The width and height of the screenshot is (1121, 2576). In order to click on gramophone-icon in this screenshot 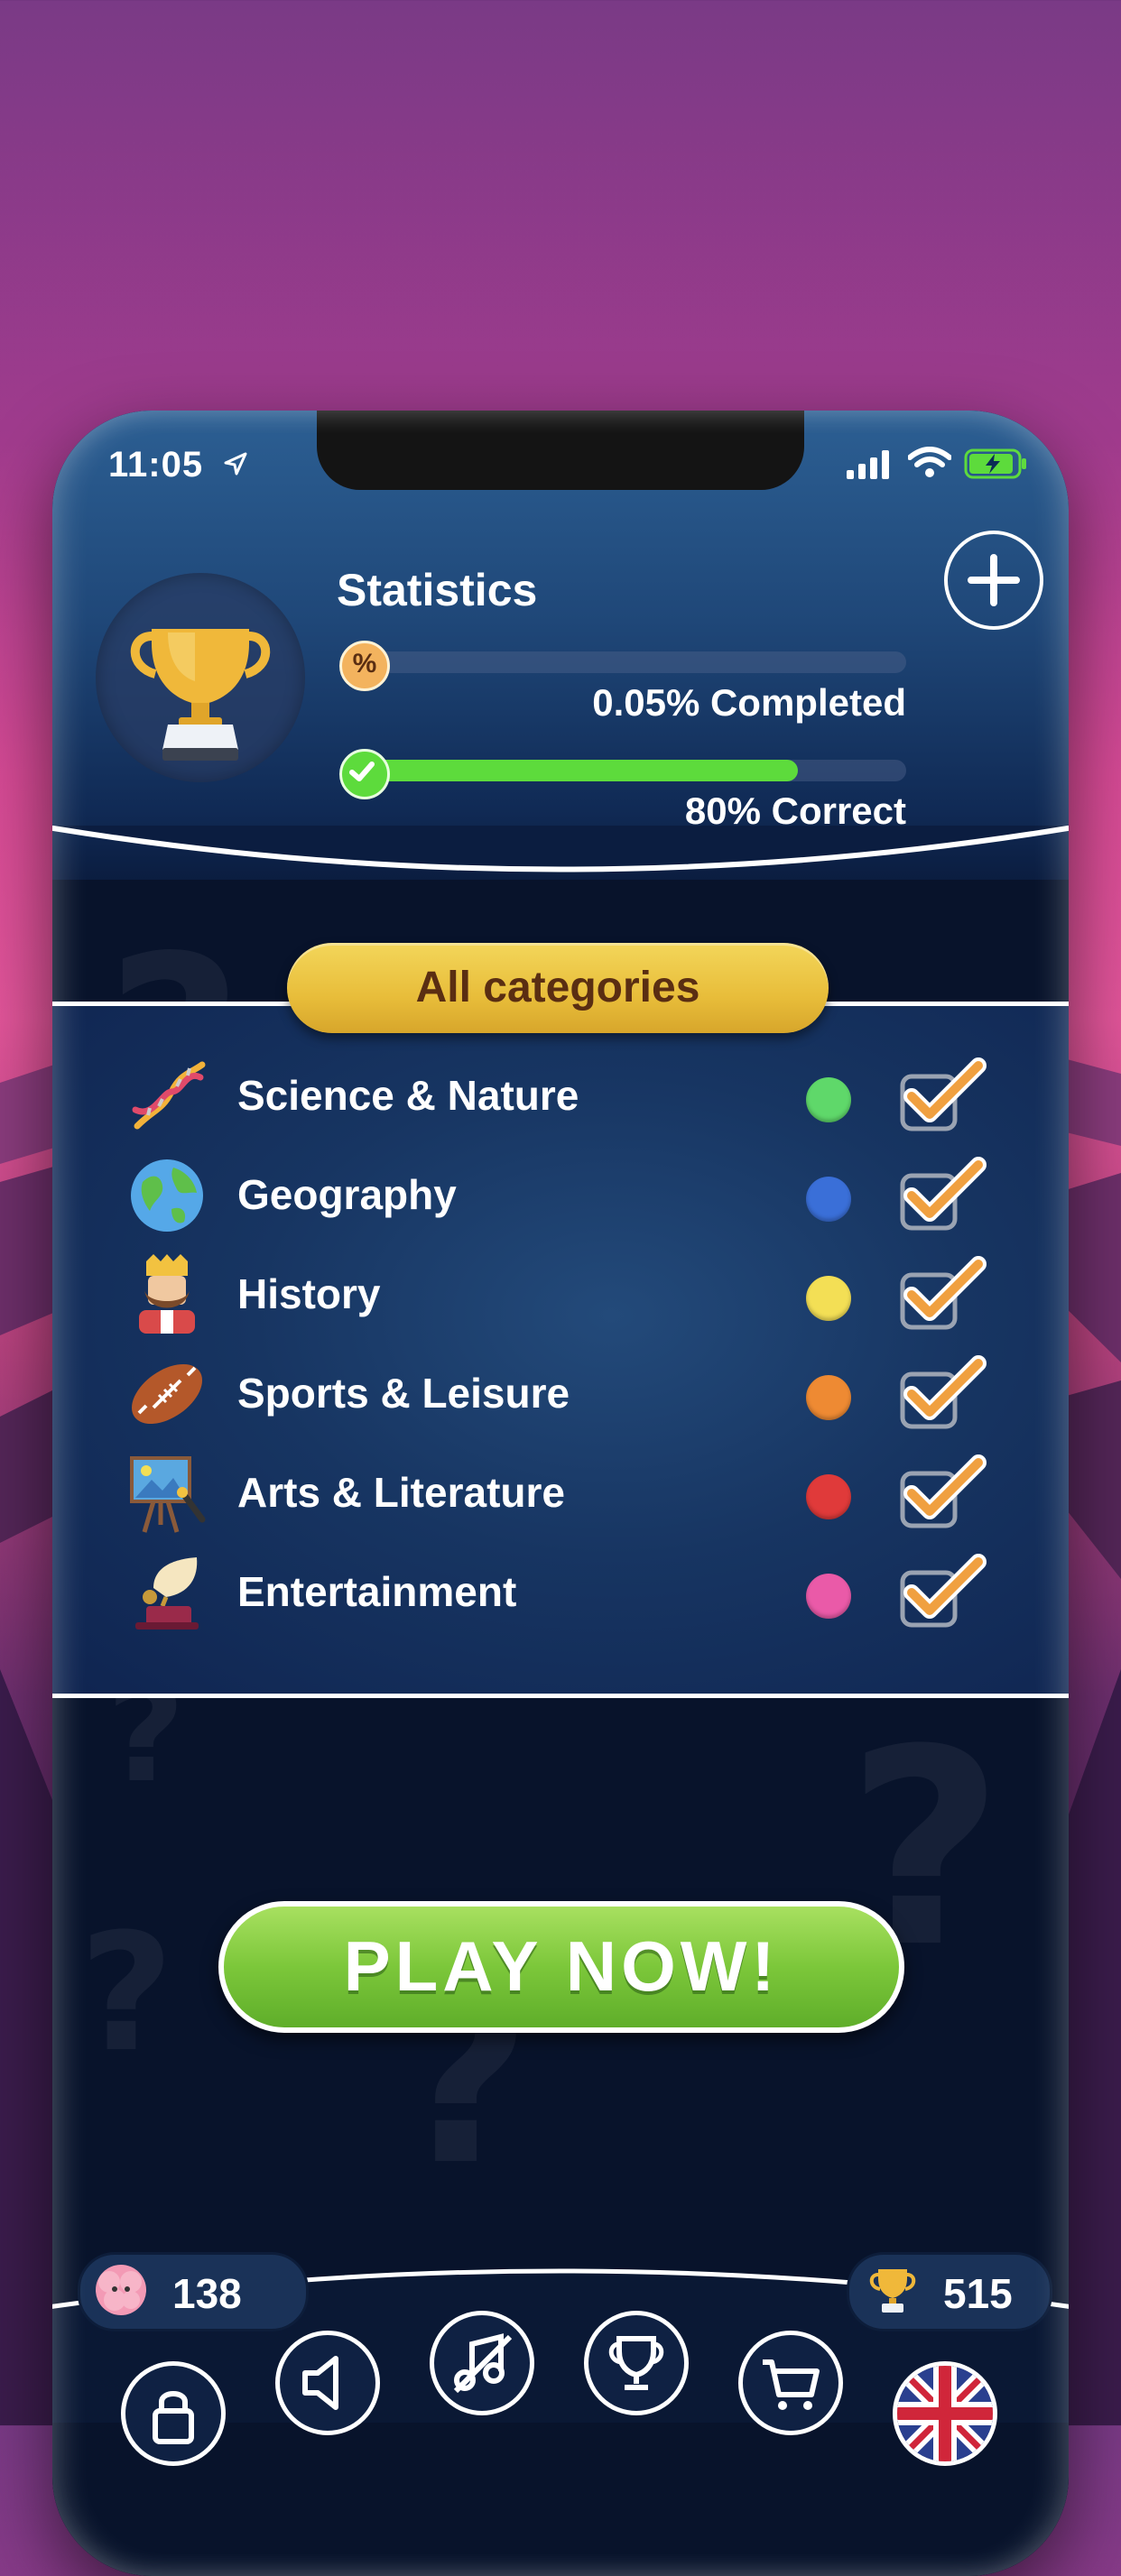, I will do `click(167, 1592)`.